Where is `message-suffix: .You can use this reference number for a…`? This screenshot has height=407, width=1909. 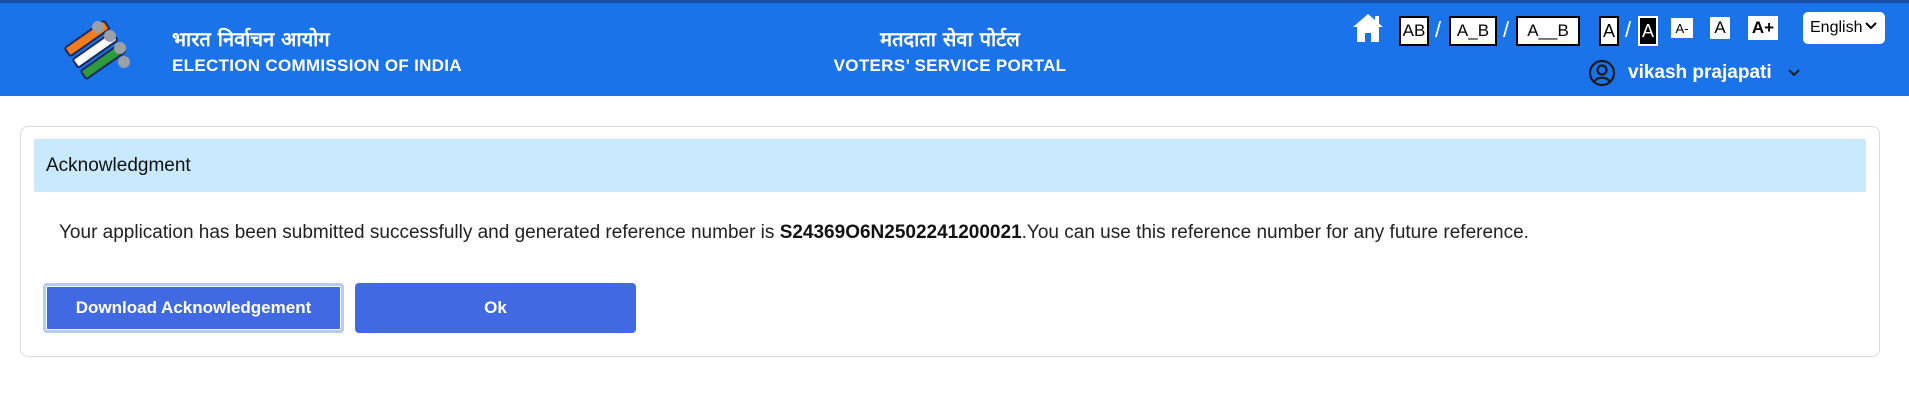 message-suffix: .You can use this reference number for a… is located at coordinates (1275, 232).